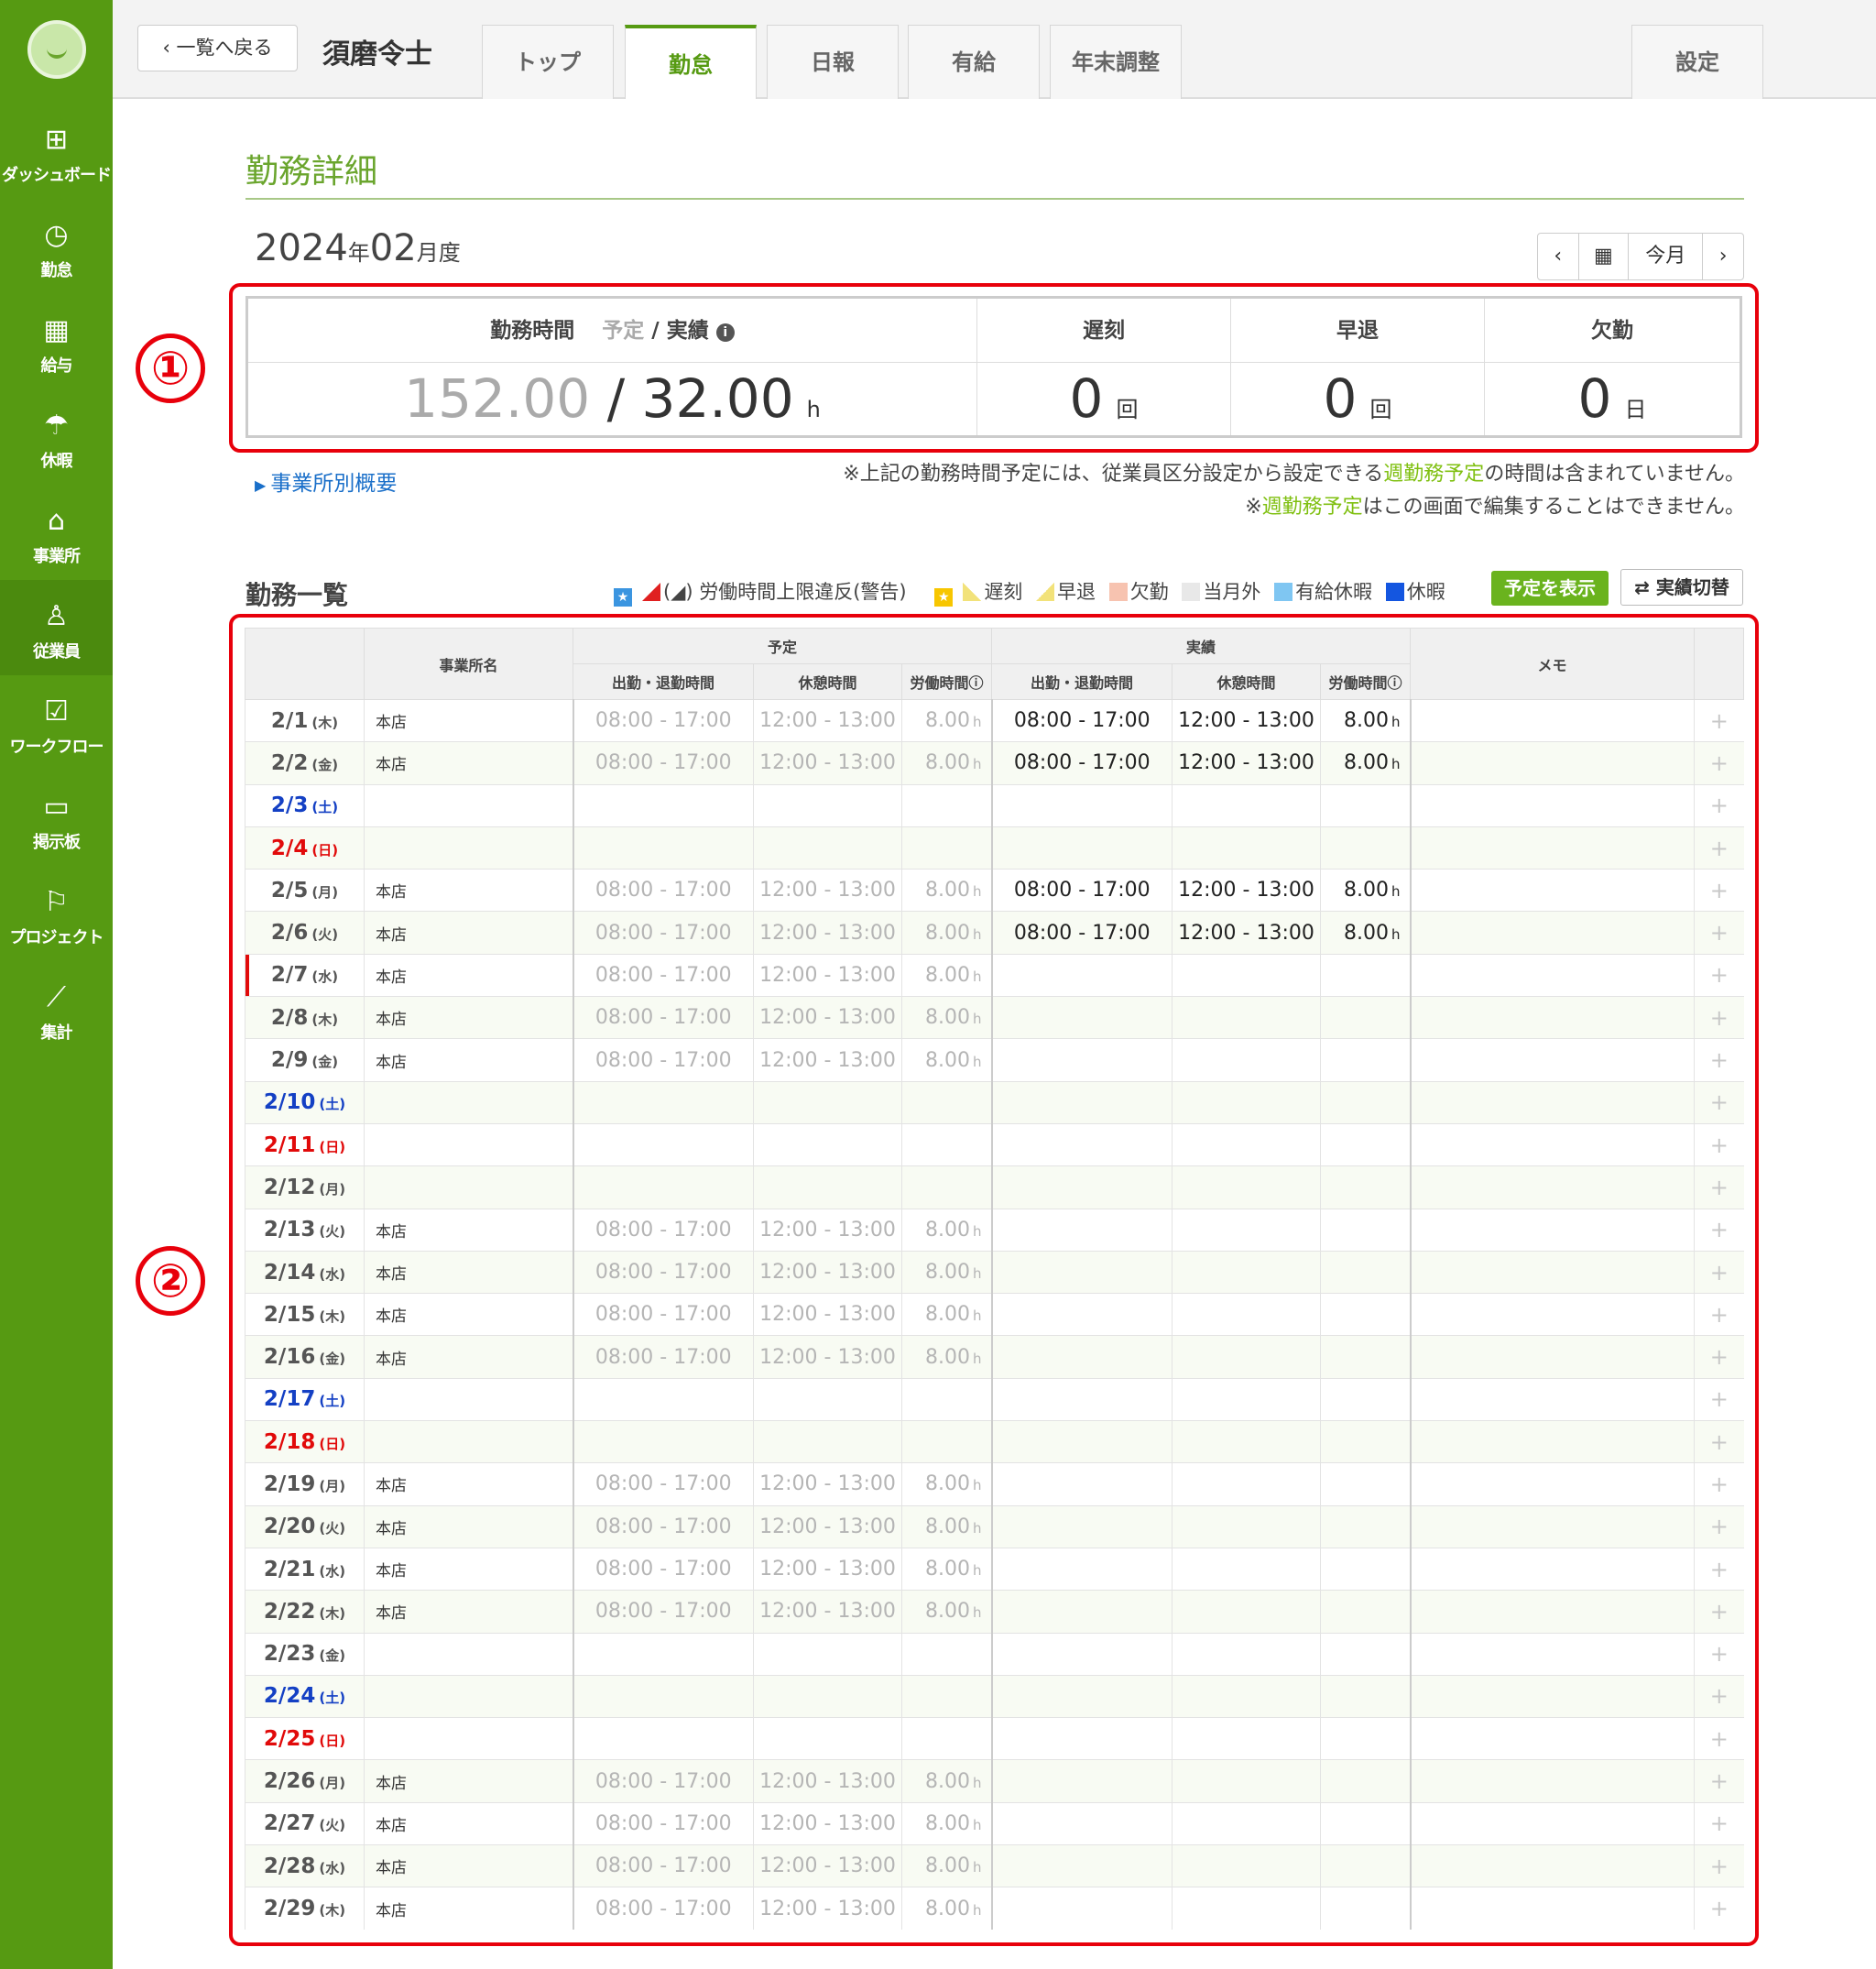 The width and height of the screenshot is (1876, 1969). Describe the element at coordinates (56, 532) in the screenshot. I see `sidebar-item-office: ⌂ 事業所` at that location.